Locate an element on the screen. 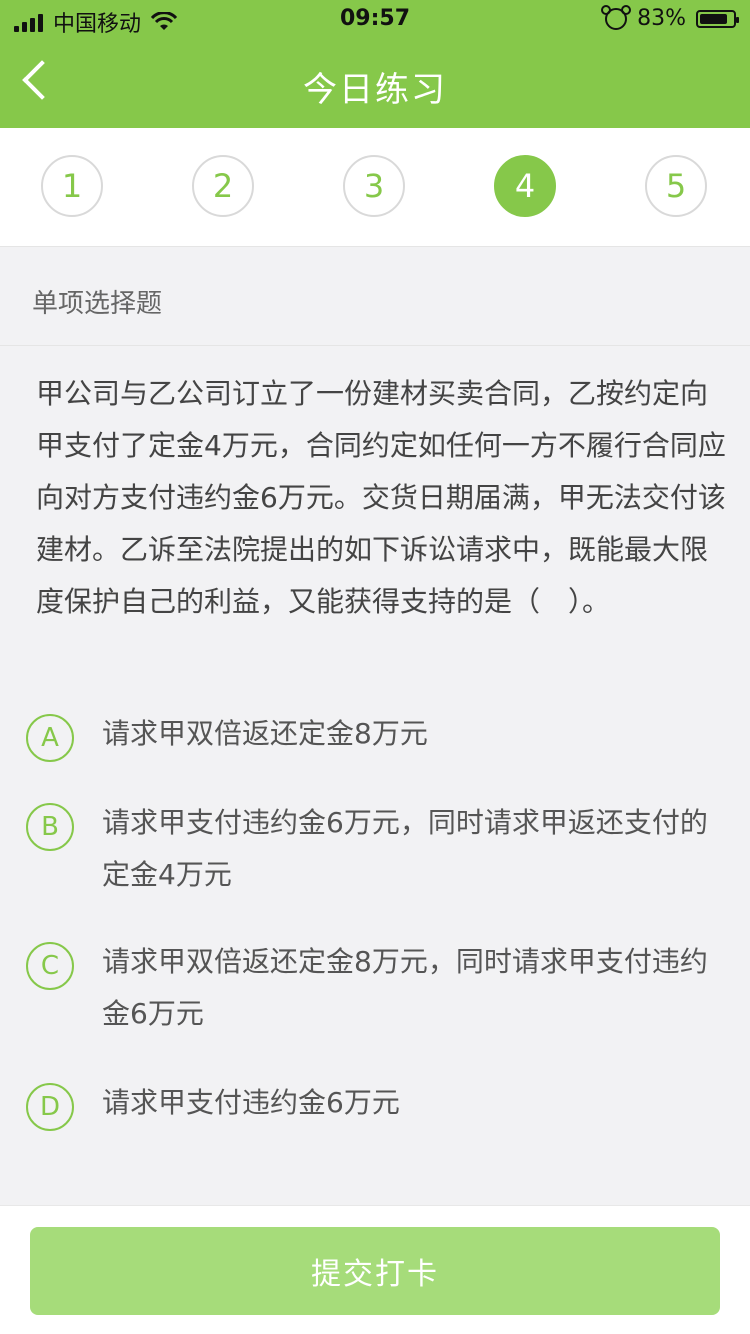 The image size is (750, 1334). battery-percent: 83% is located at coordinates (661, 18).